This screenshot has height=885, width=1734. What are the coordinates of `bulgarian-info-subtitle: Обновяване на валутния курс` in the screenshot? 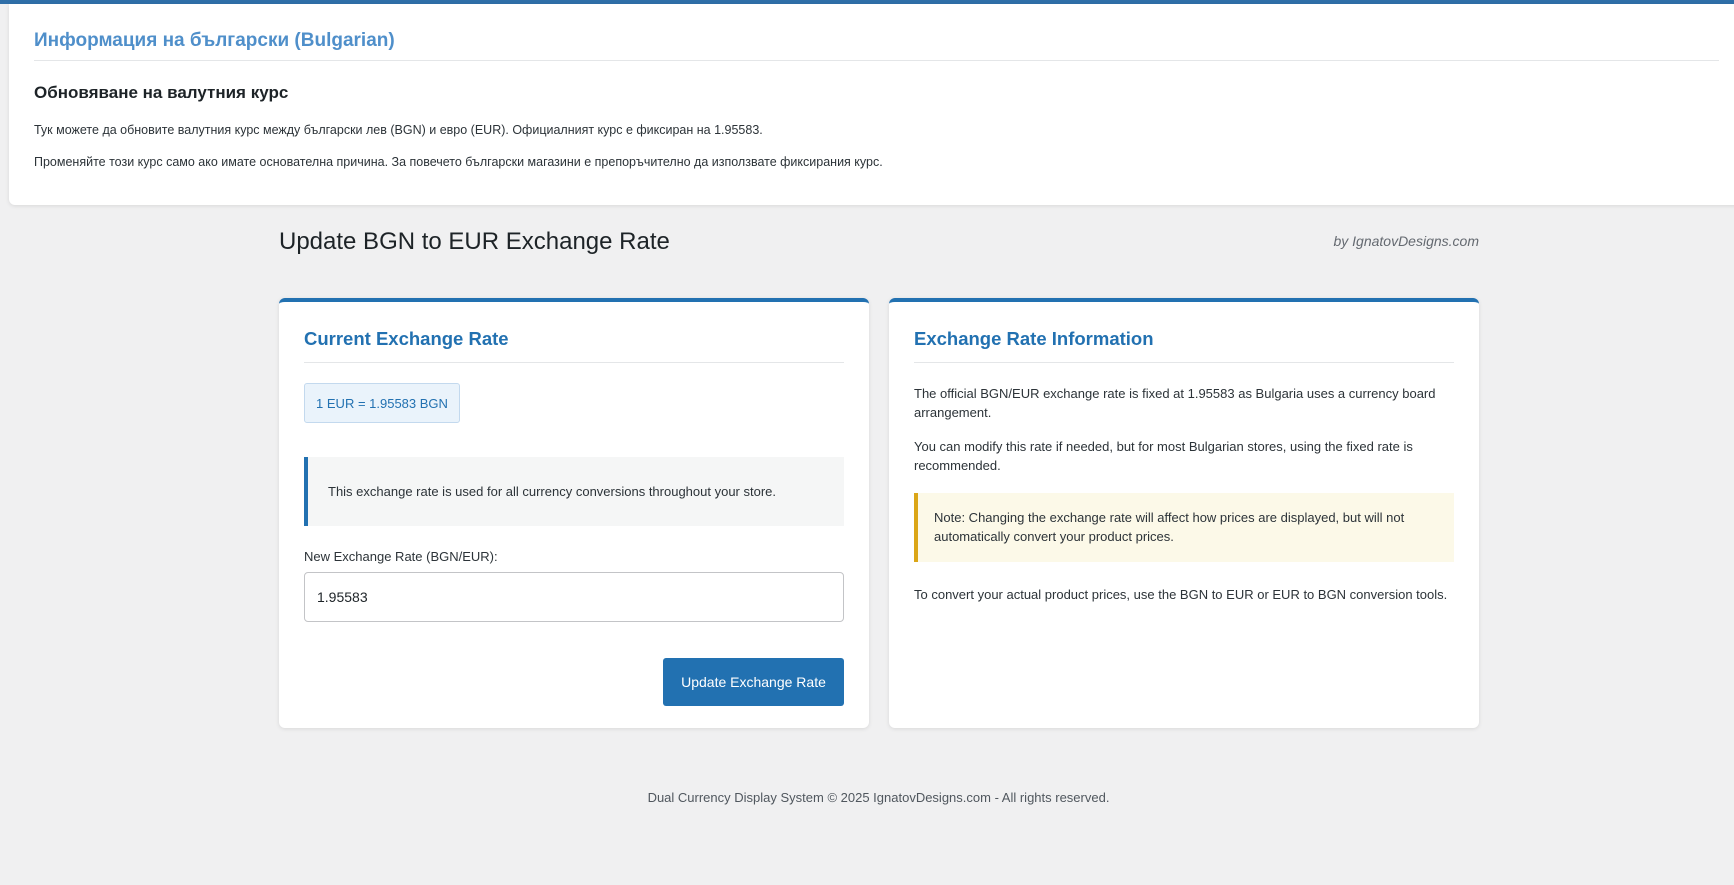 It's located at (161, 92).